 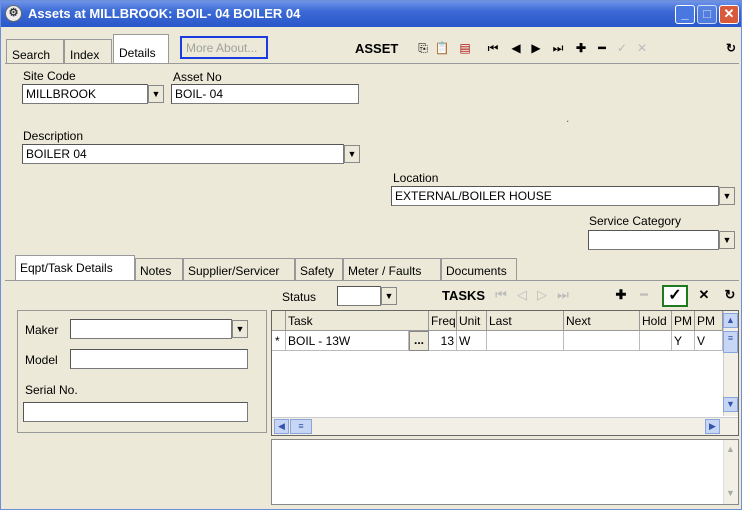 What do you see at coordinates (141, 49) in the screenshot?
I see `tab-details: Details` at bounding box center [141, 49].